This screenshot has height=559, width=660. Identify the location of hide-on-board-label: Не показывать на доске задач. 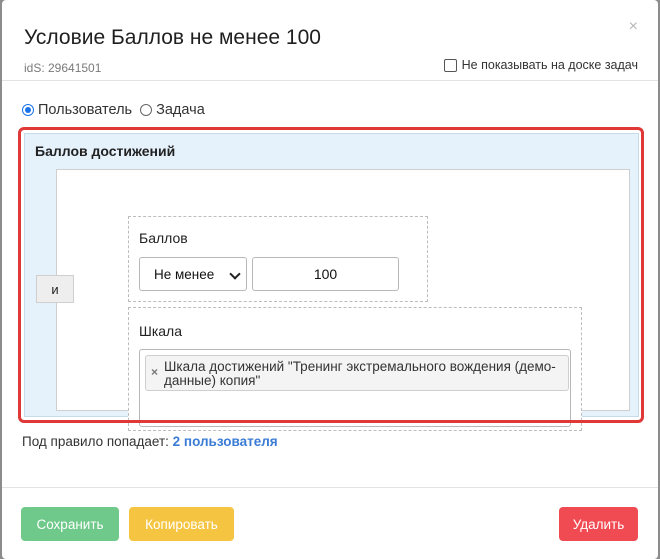
(549, 65).